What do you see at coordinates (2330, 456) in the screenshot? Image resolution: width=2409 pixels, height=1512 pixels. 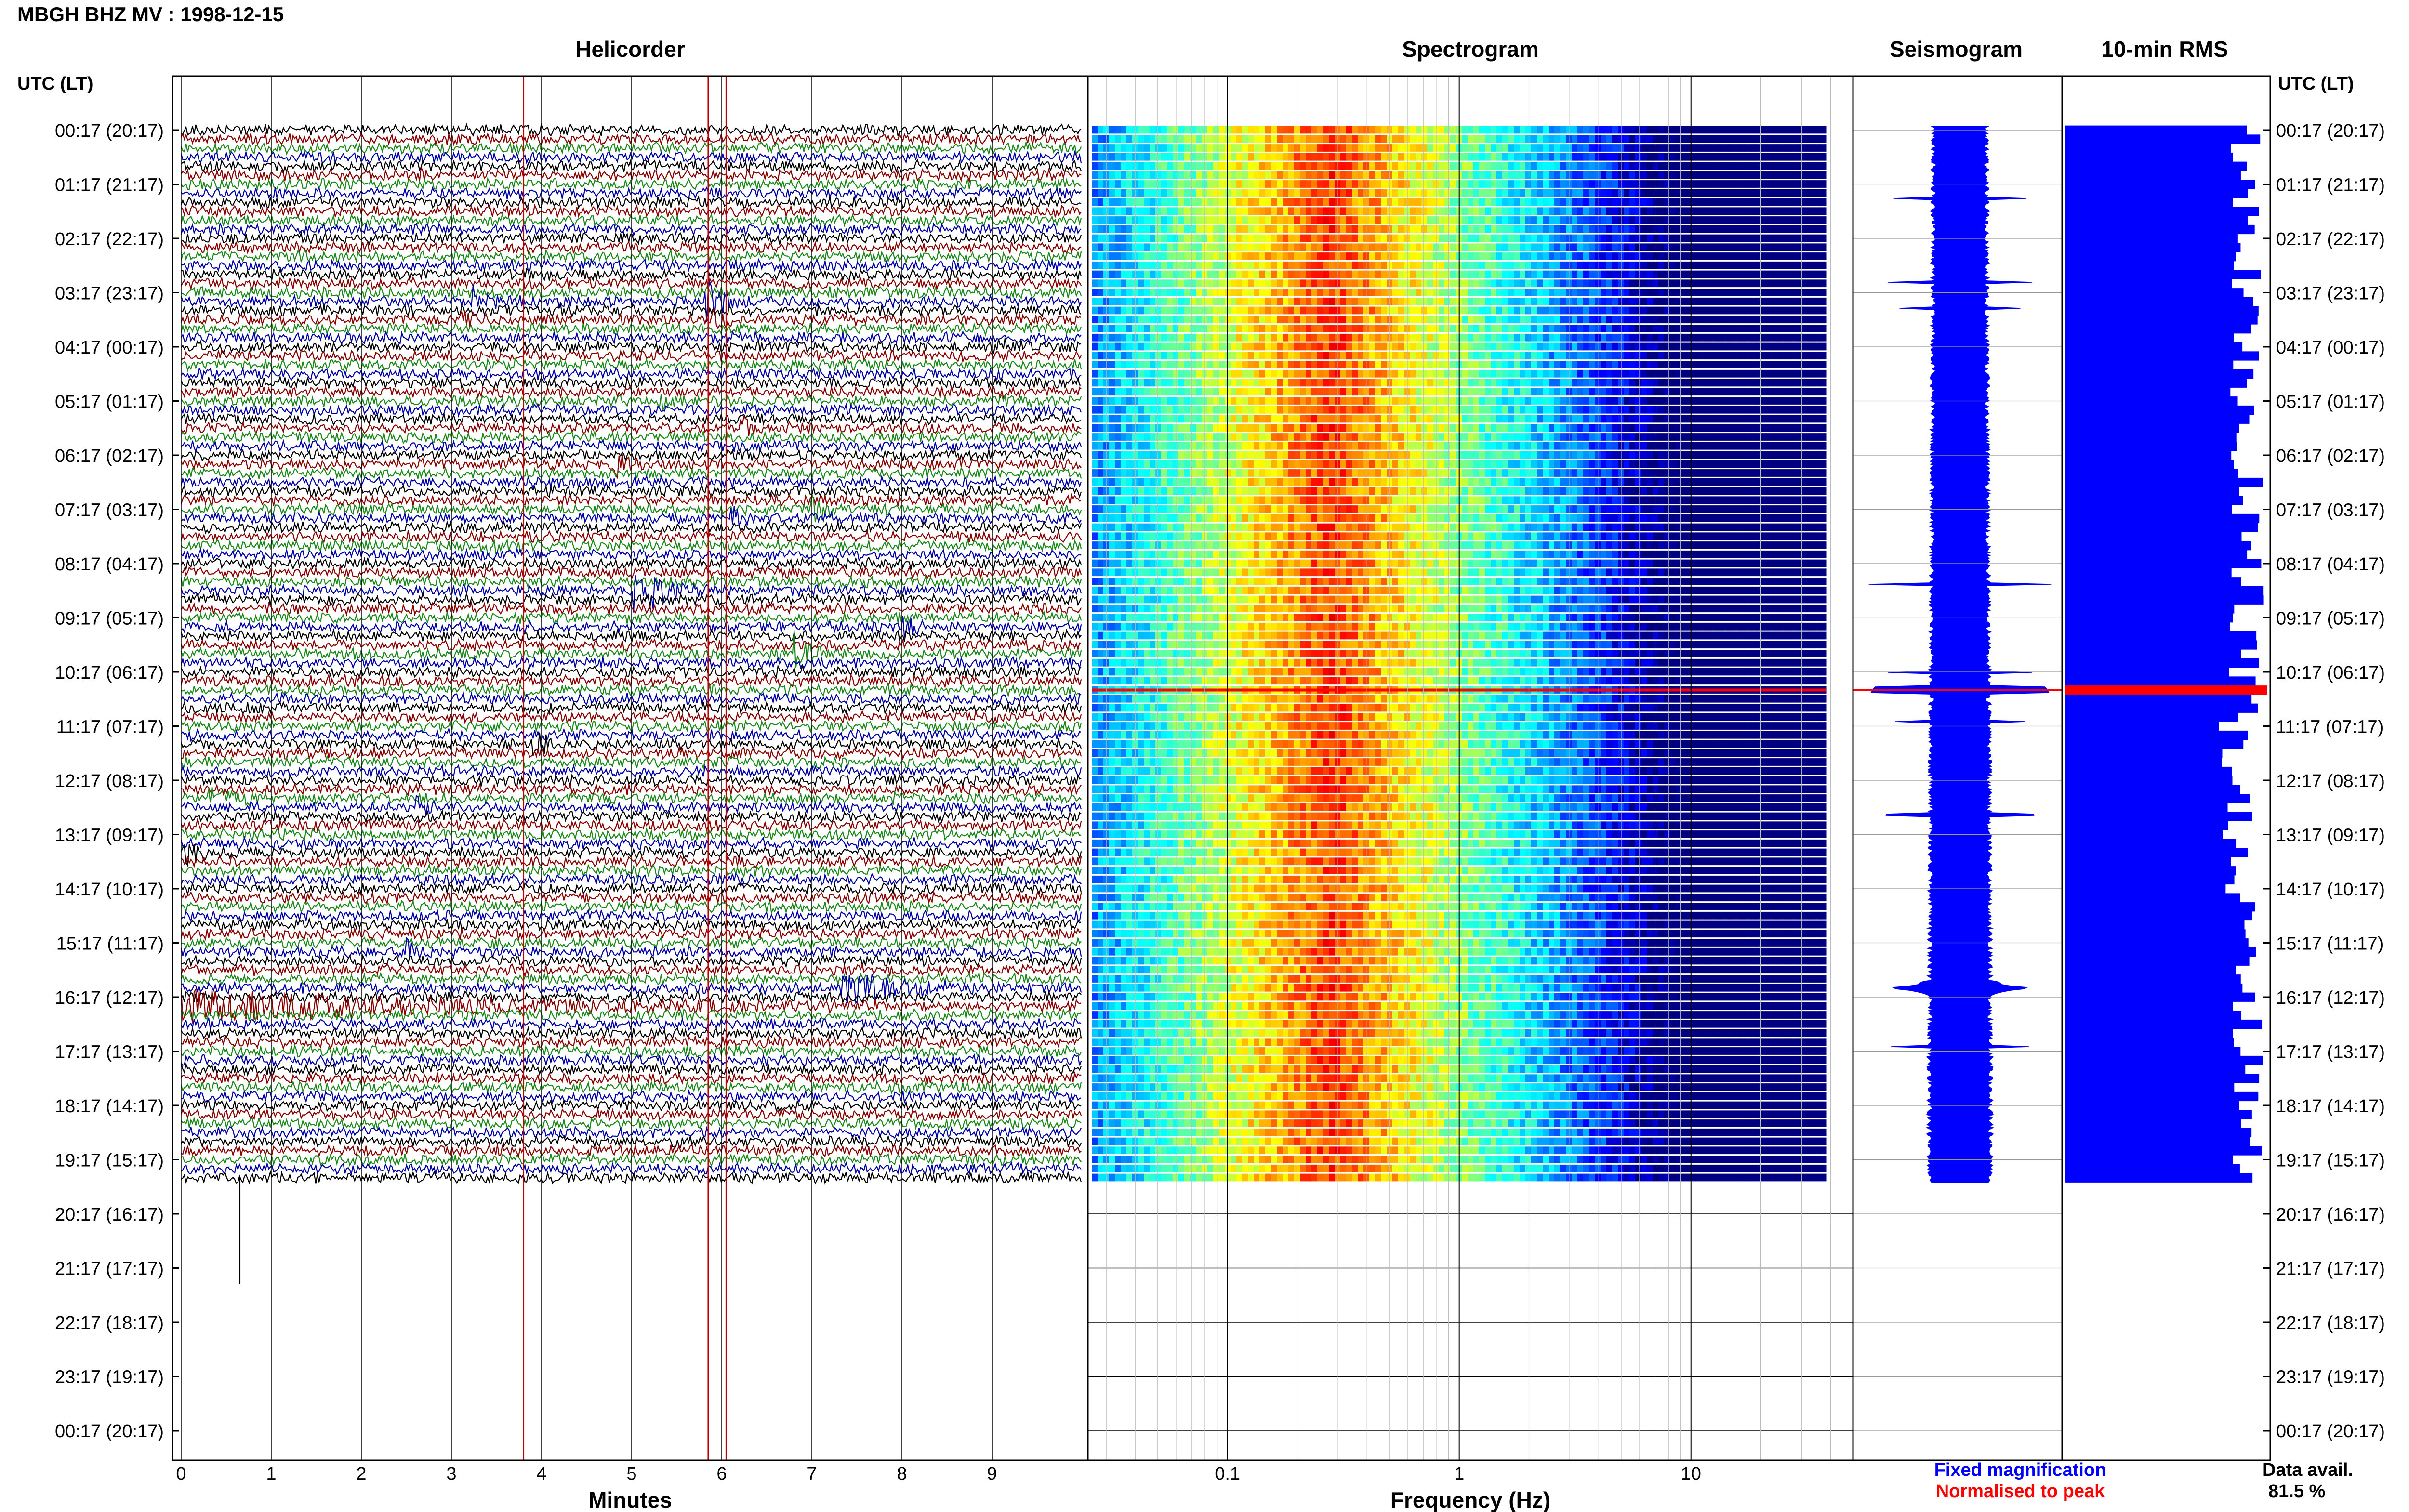 I see `time-tick-label-right: 06:17 (02:17)` at bounding box center [2330, 456].